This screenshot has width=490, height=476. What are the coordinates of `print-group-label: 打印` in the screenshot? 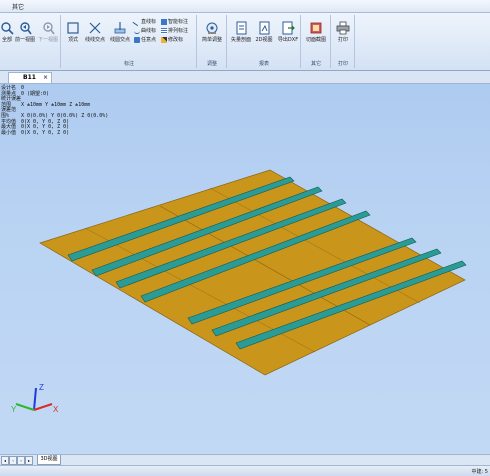 It's located at (342, 64).